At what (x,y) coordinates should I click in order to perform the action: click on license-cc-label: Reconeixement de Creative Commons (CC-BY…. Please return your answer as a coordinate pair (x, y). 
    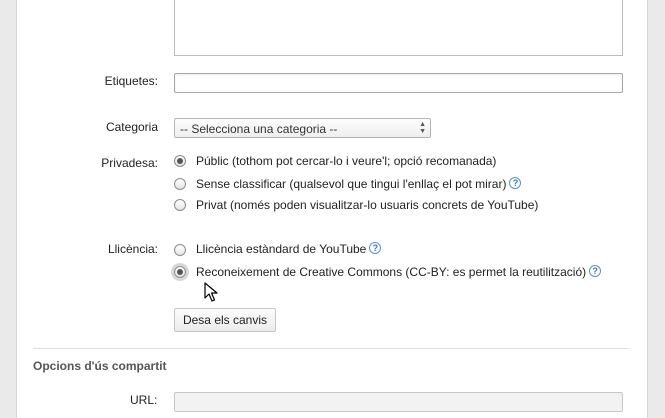
    Looking at the image, I should click on (399, 272).